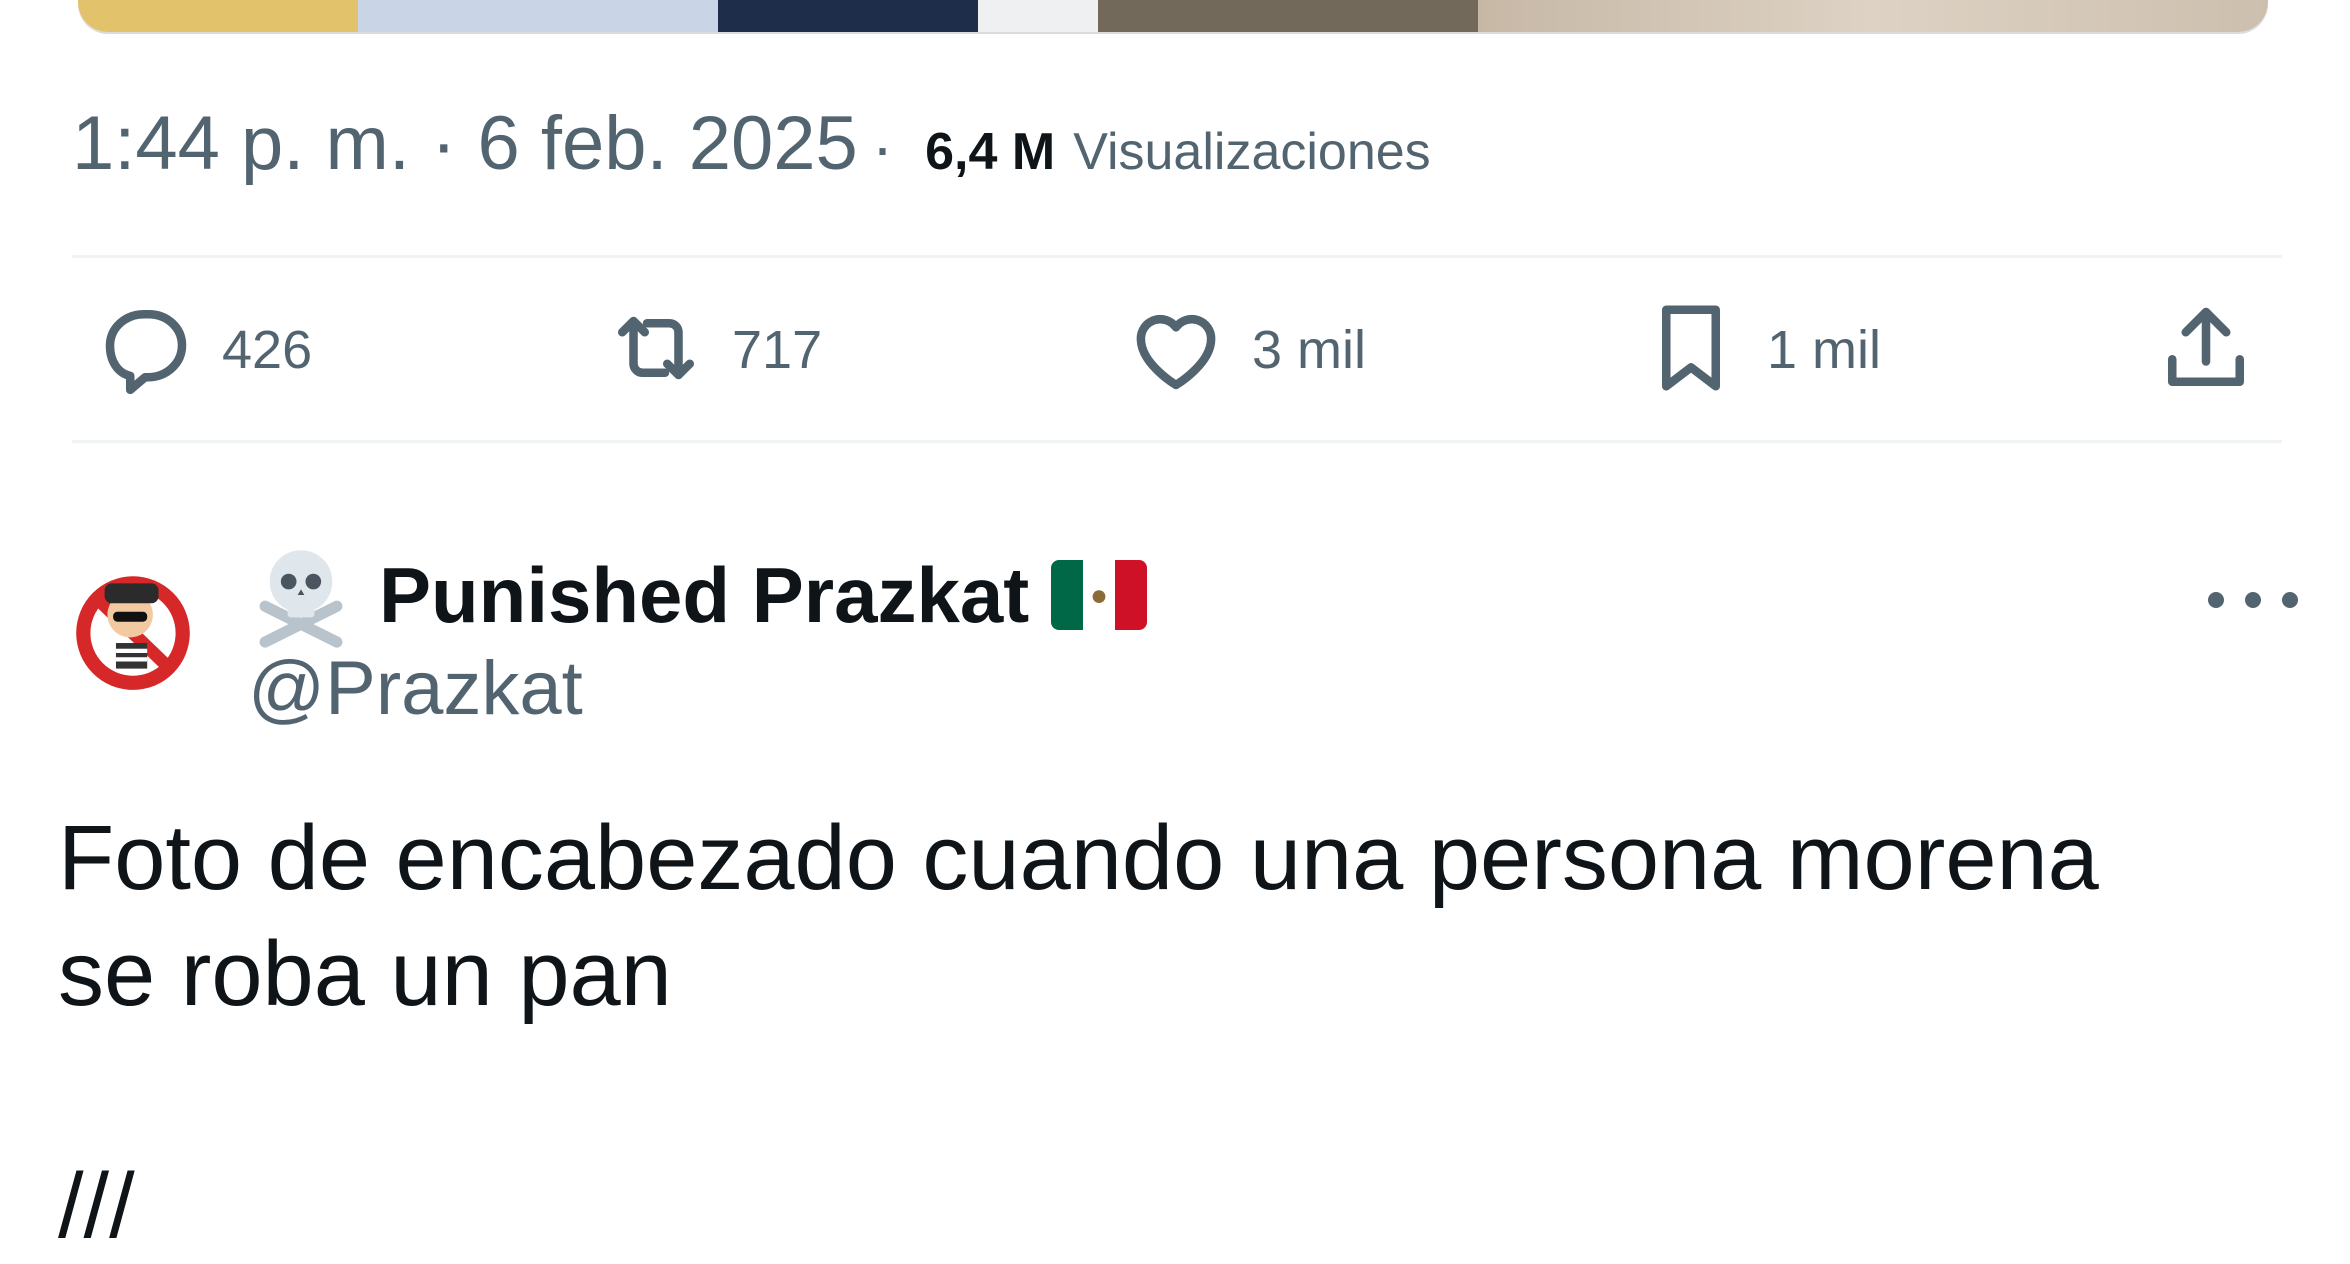  I want to click on speech-bubble-icon, so click(146, 350).